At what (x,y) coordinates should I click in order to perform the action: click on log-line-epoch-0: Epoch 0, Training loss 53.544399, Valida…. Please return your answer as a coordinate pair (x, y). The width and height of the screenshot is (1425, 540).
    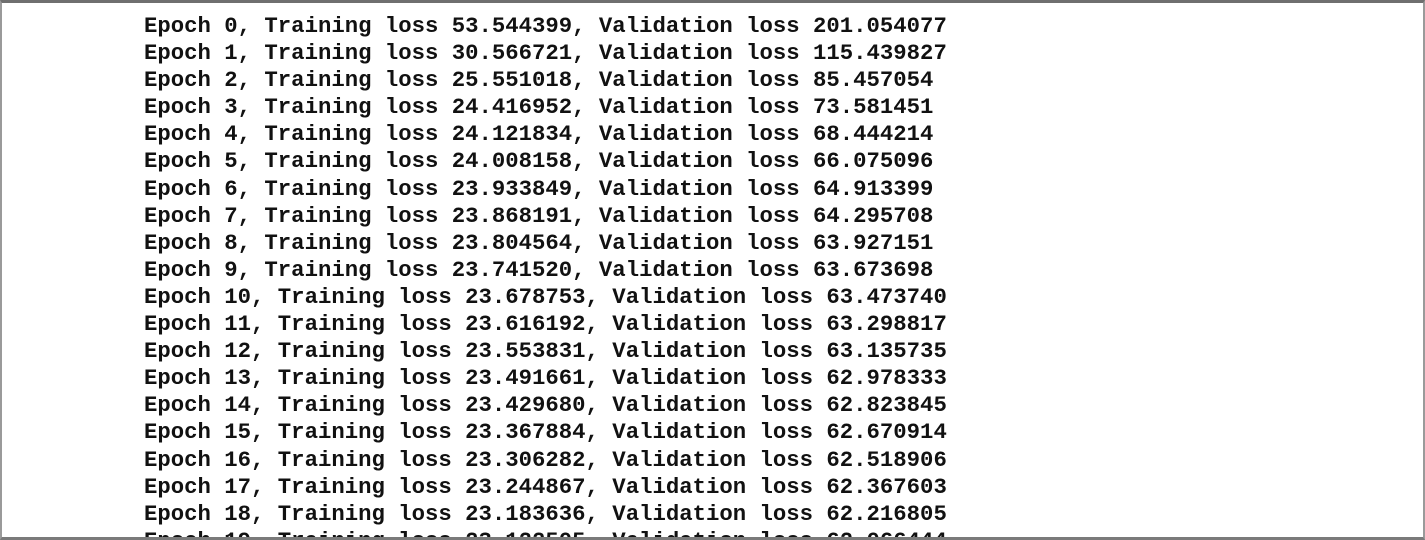
    Looking at the image, I should click on (545, 26).